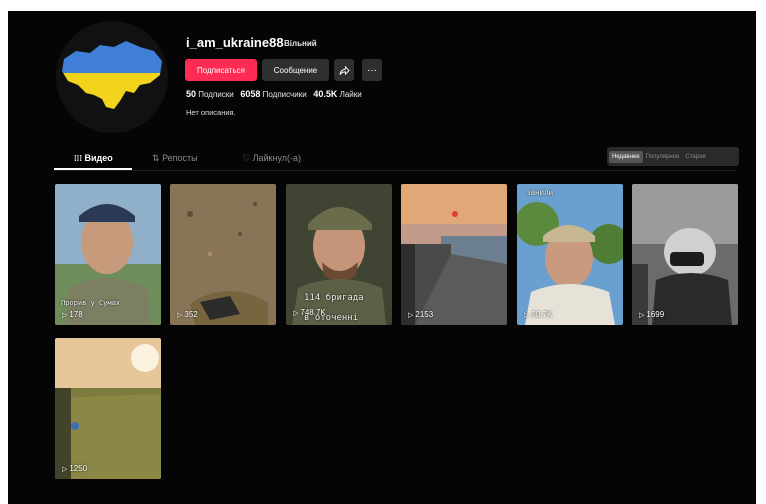 The width and height of the screenshot is (766, 504). What do you see at coordinates (156, 158) in the screenshot?
I see `repost-icon: ⇅` at bounding box center [156, 158].